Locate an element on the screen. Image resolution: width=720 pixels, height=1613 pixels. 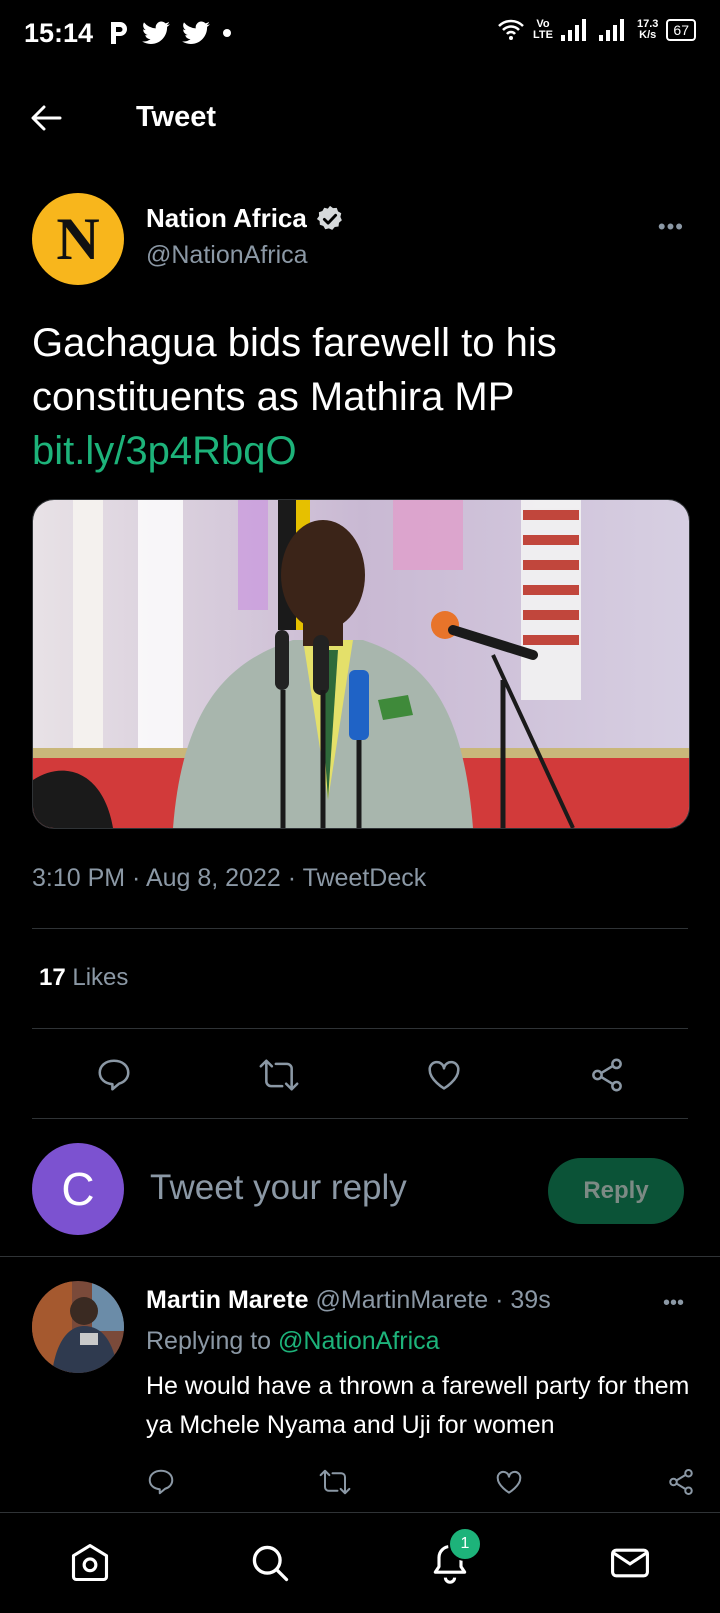
reply-author-handle: @MartinMarete is located at coordinates (402, 1300).